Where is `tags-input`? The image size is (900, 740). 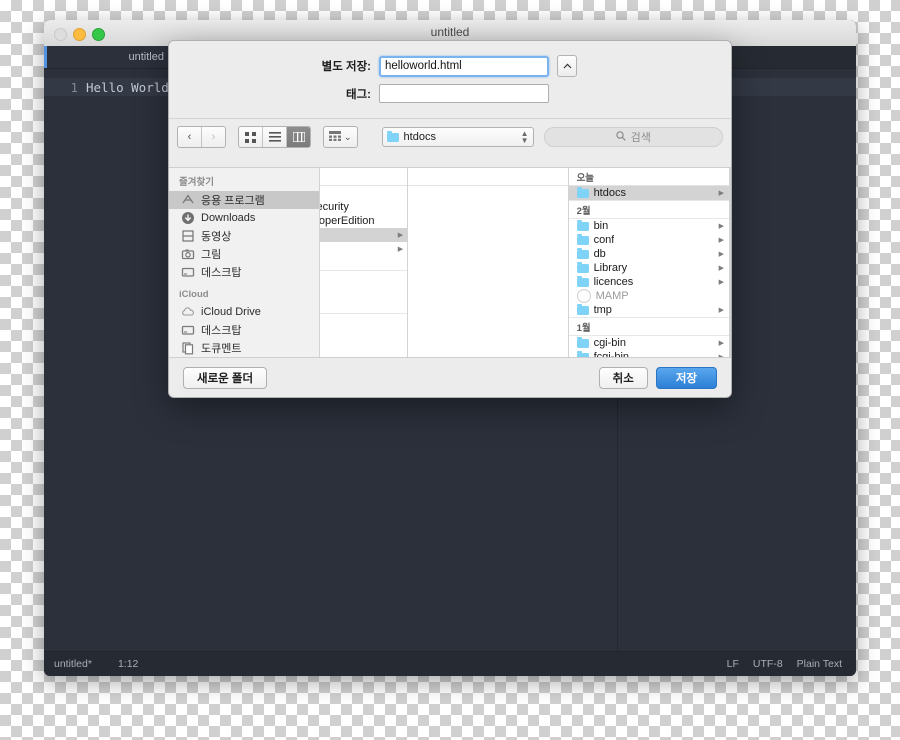 tags-input is located at coordinates (464, 93).